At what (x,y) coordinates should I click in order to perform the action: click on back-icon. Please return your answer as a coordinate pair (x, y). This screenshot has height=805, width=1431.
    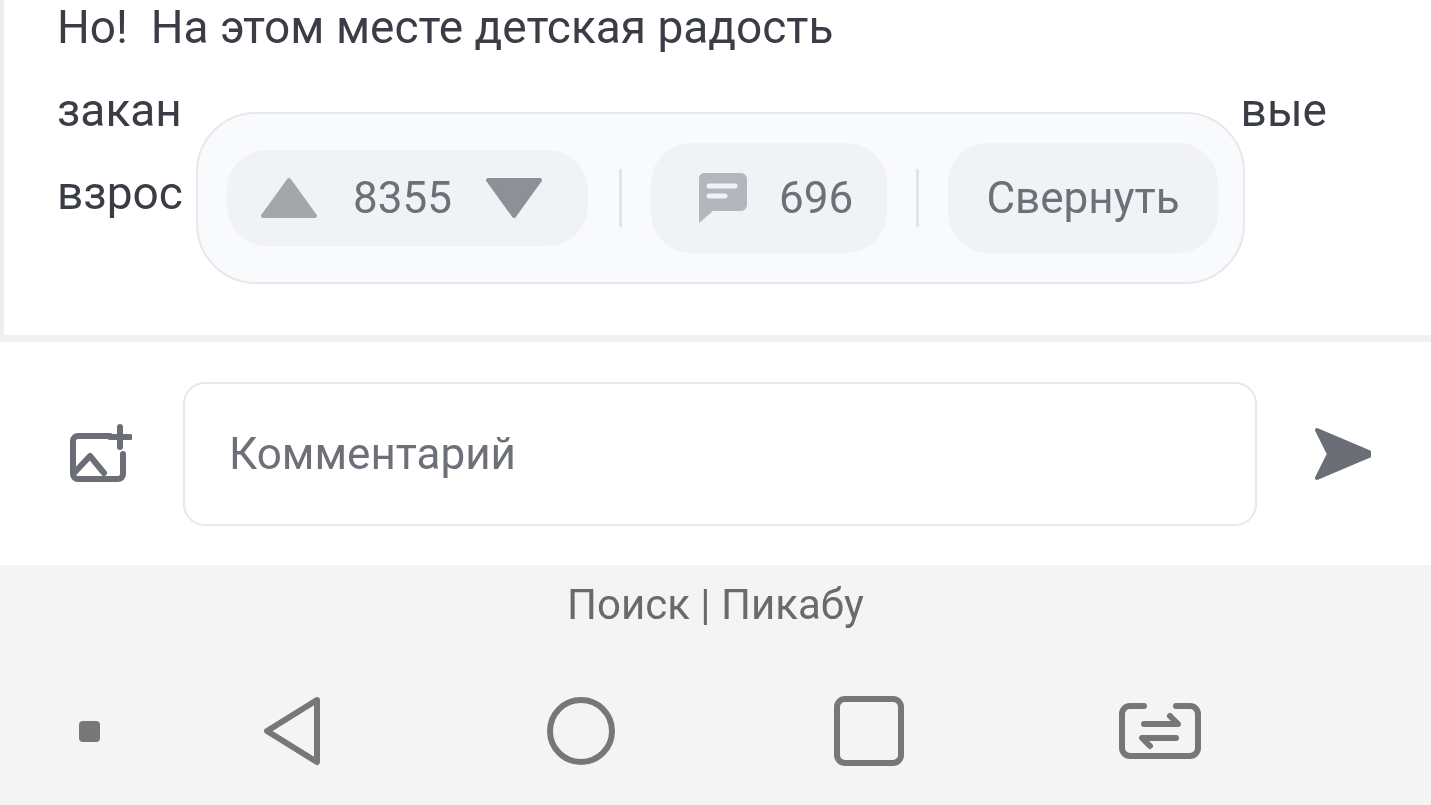
    Looking at the image, I should click on (292, 731).